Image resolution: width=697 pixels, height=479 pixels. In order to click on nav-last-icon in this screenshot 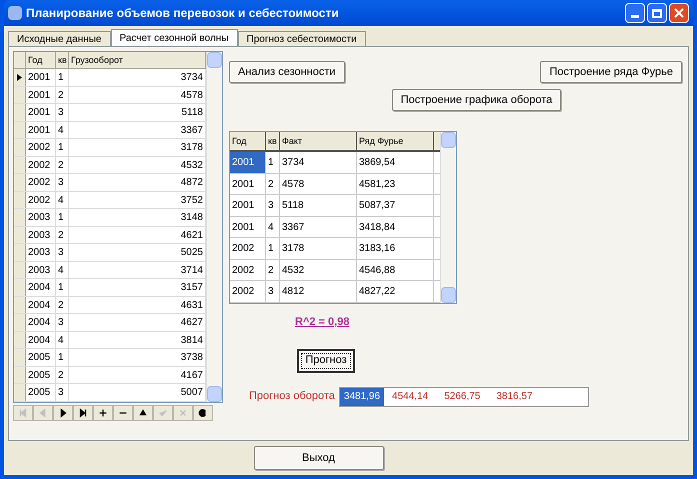, I will do `click(83, 413)`.